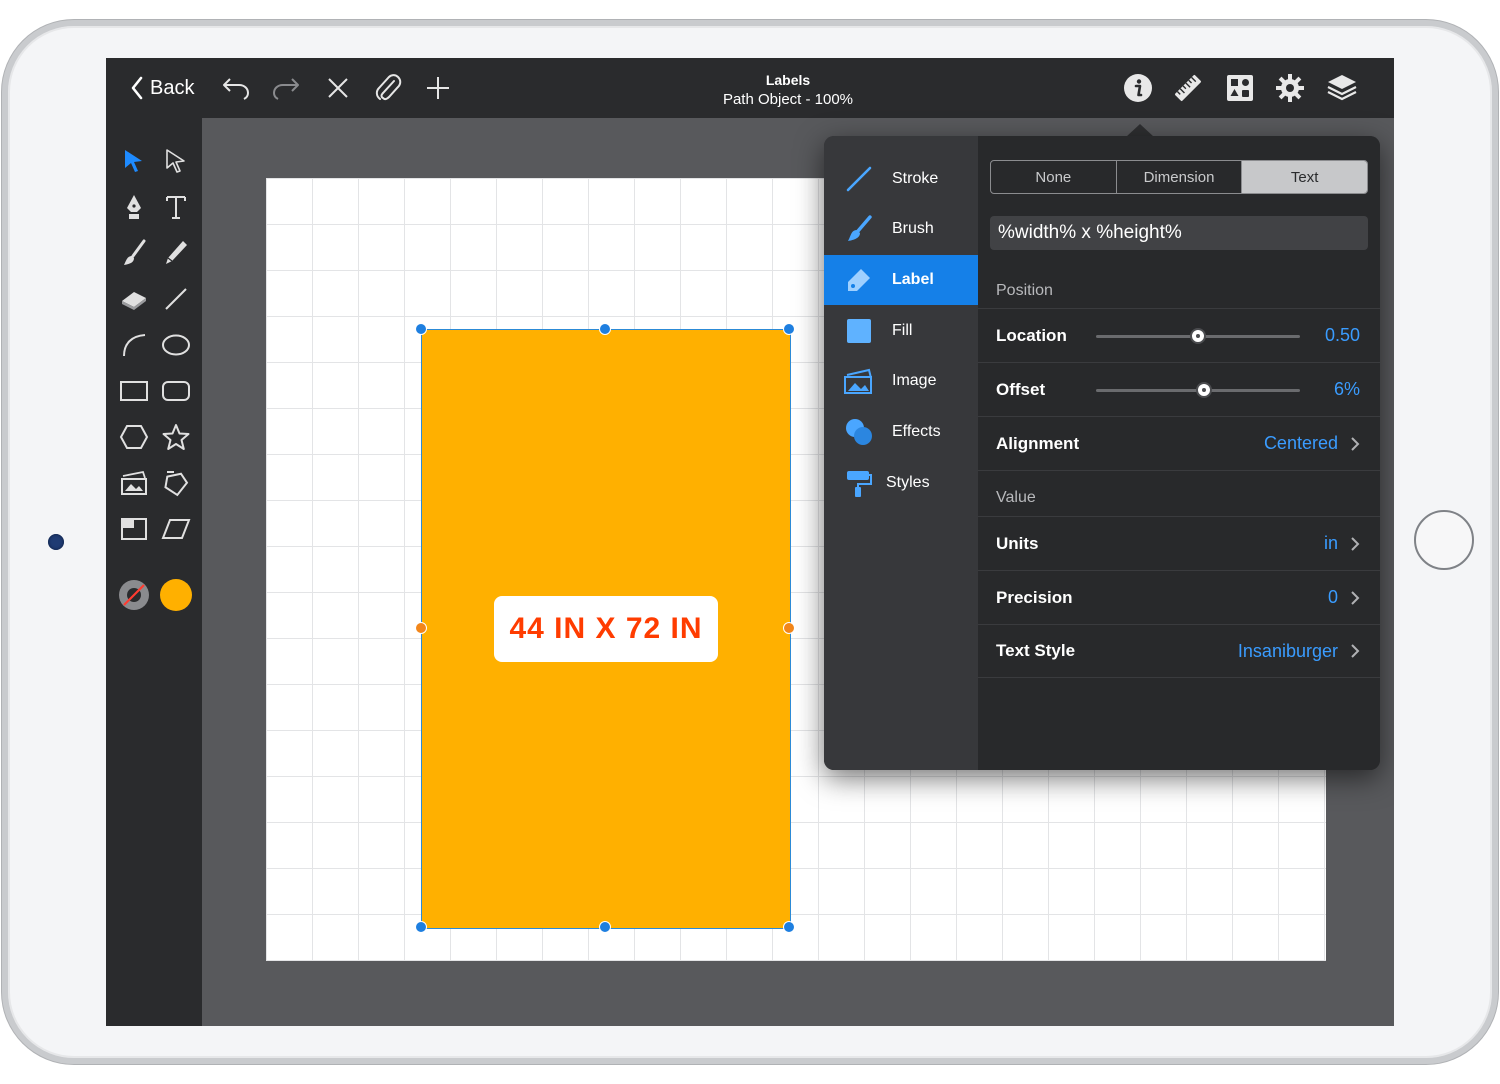 Image resolution: width=1500 pixels, height=1084 pixels. I want to click on document-title: Labels, so click(788, 80).